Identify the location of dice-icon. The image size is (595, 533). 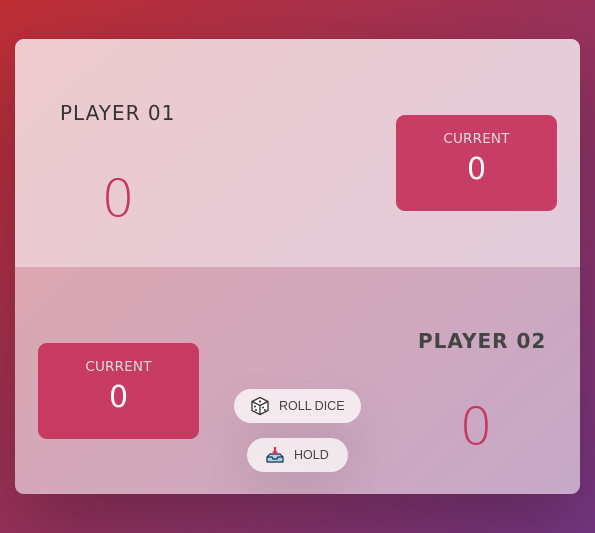
(260, 406).